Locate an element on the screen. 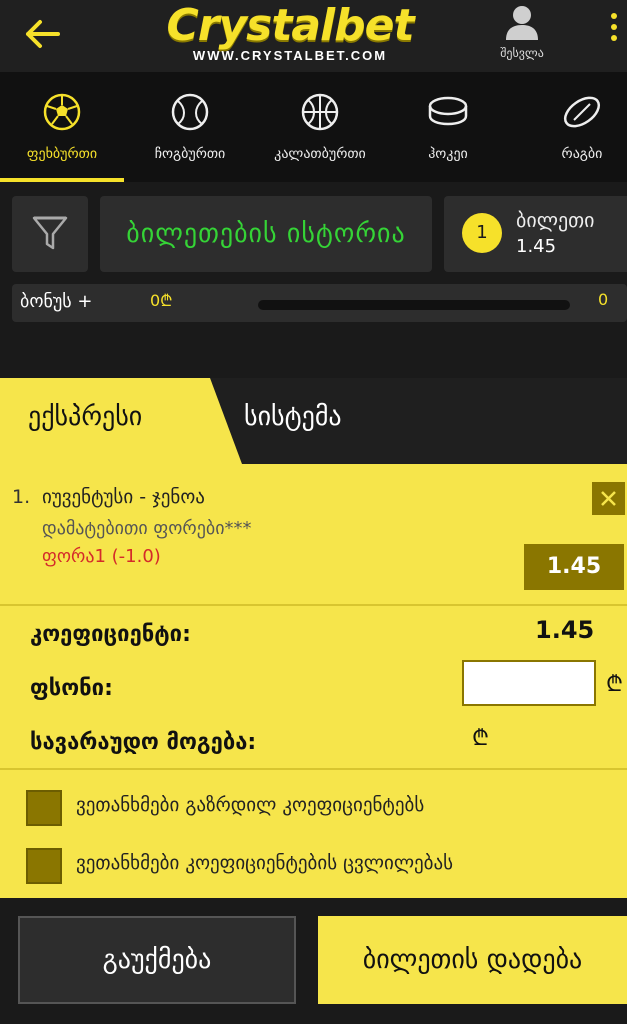  agree-increase-checkbox is located at coordinates (44, 808).